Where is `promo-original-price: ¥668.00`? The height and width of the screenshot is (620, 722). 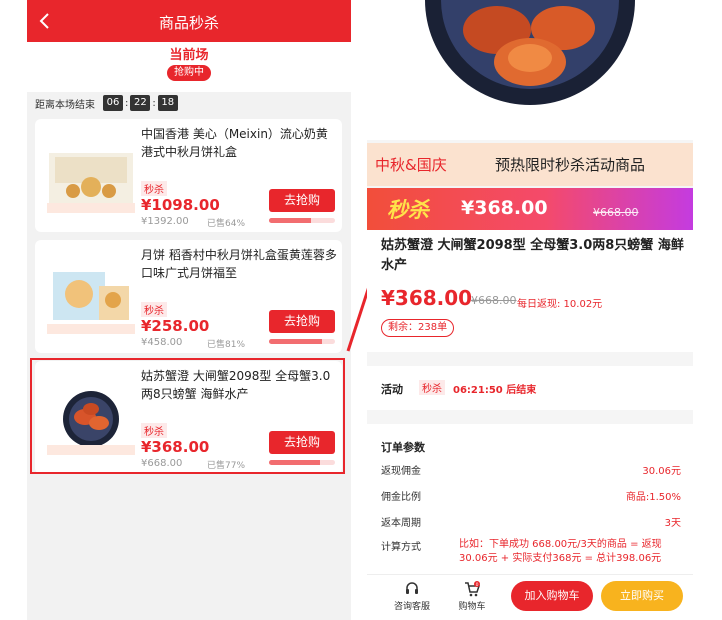
promo-original-price: ¥668.00 is located at coordinates (616, 212).